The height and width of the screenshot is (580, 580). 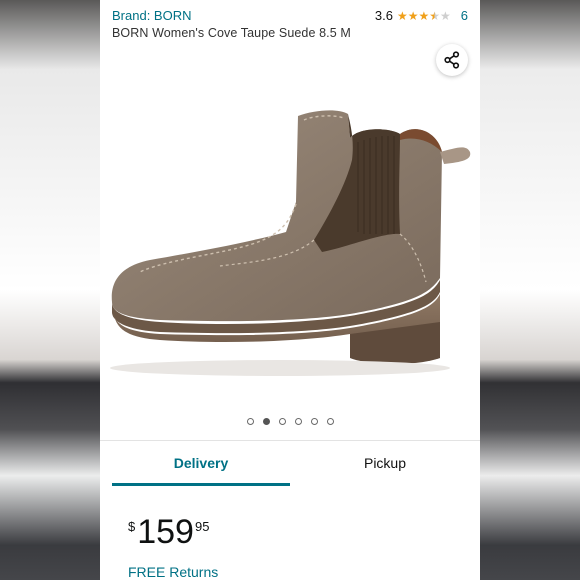 I want to click on image-pagination, so click(x=290, y=421).